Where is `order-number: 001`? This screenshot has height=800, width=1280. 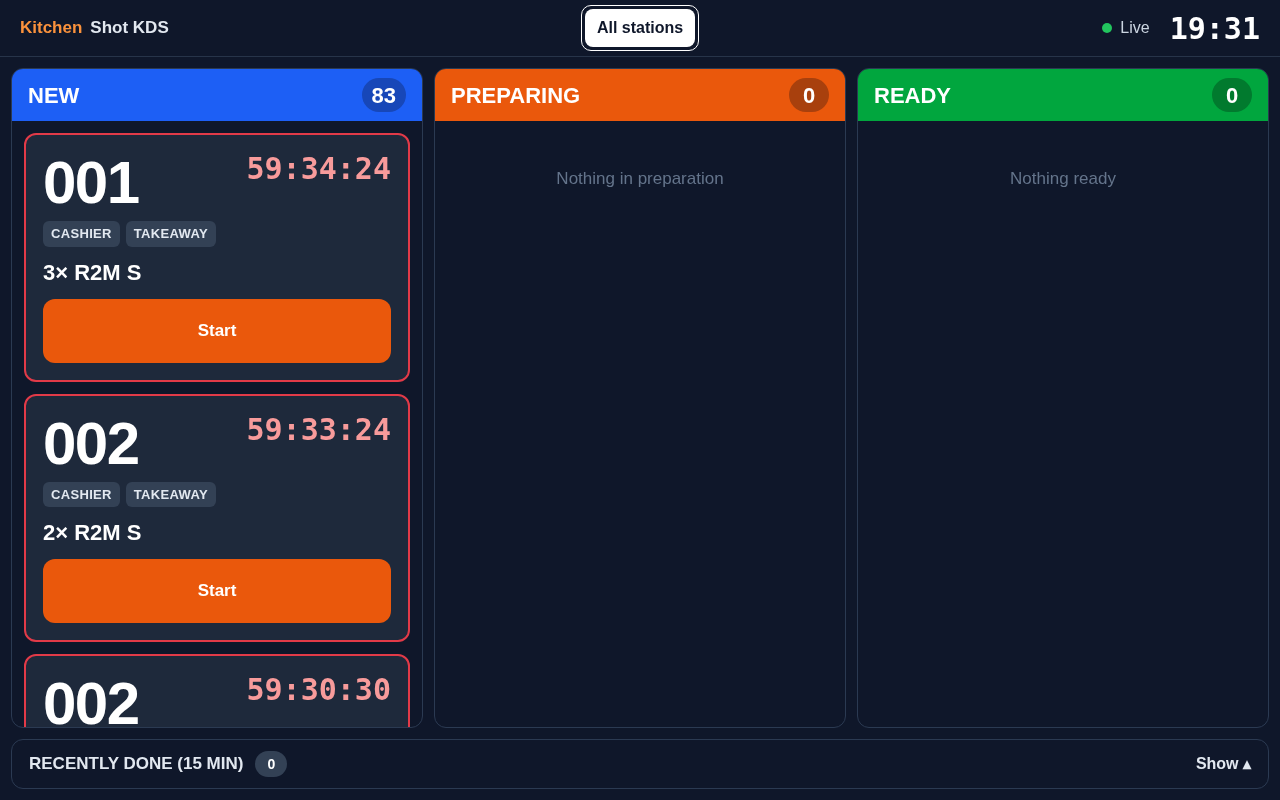 order-number: 001 is located at coordinates (91, 183).